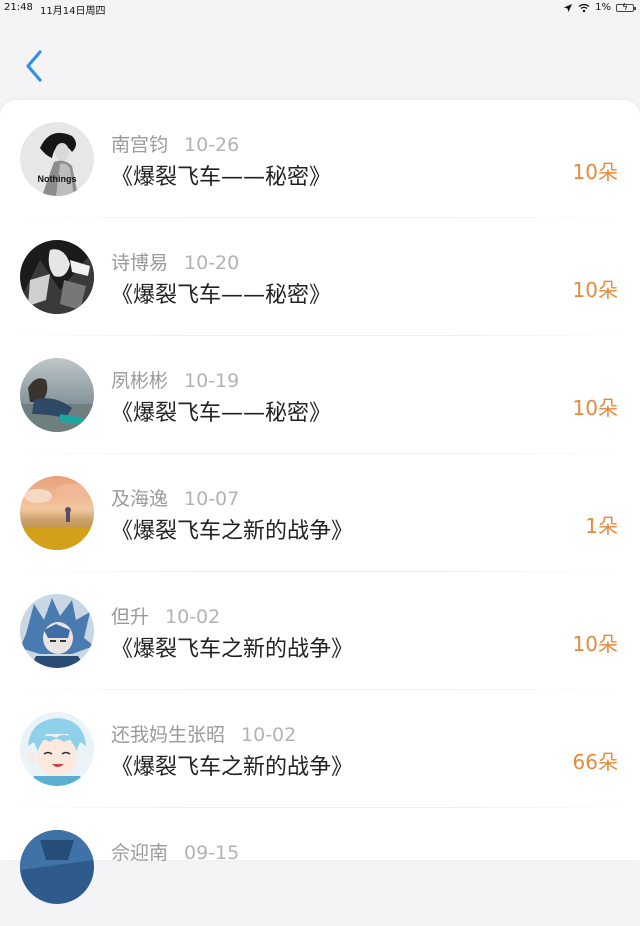  What do you see at coordinates (601, 526) in the screenshot?
I see `gift-amount: 1朵` at bounding box center [601, 526].